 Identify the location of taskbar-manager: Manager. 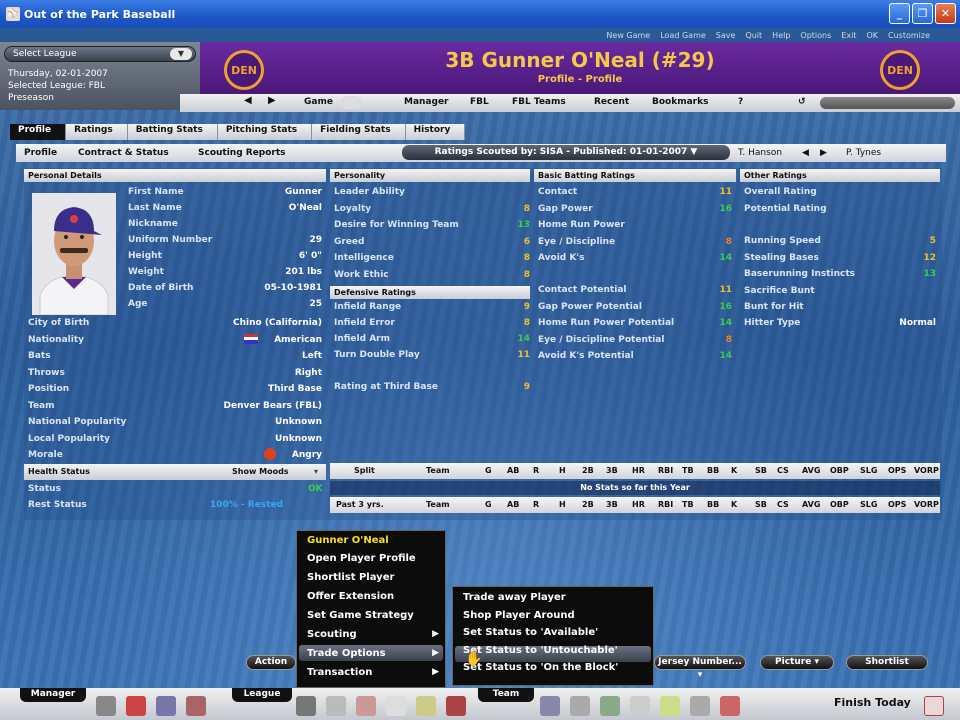
(53, 695).